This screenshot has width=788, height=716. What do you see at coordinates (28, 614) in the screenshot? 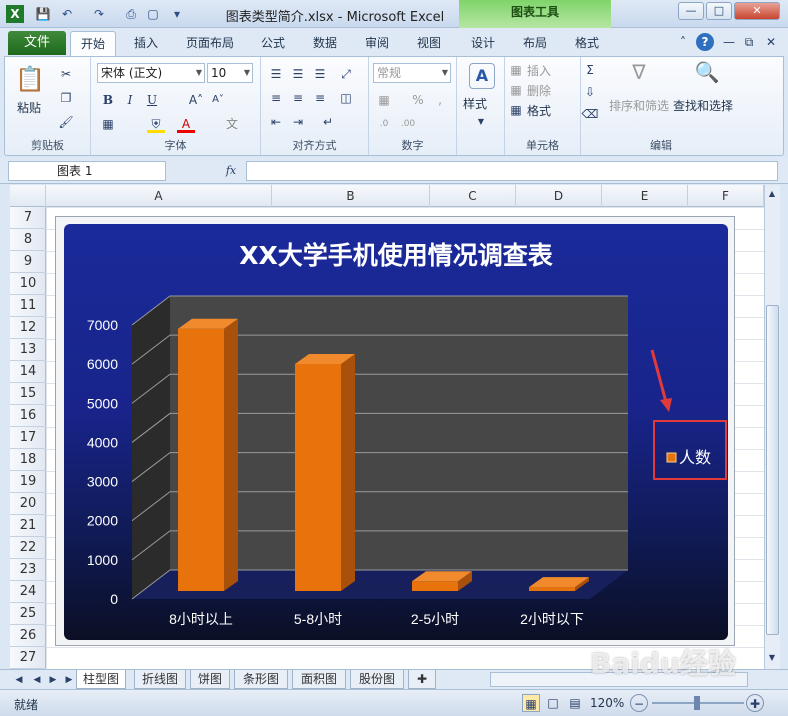
I see `row-header: 25` at bounding box center [28, 614].